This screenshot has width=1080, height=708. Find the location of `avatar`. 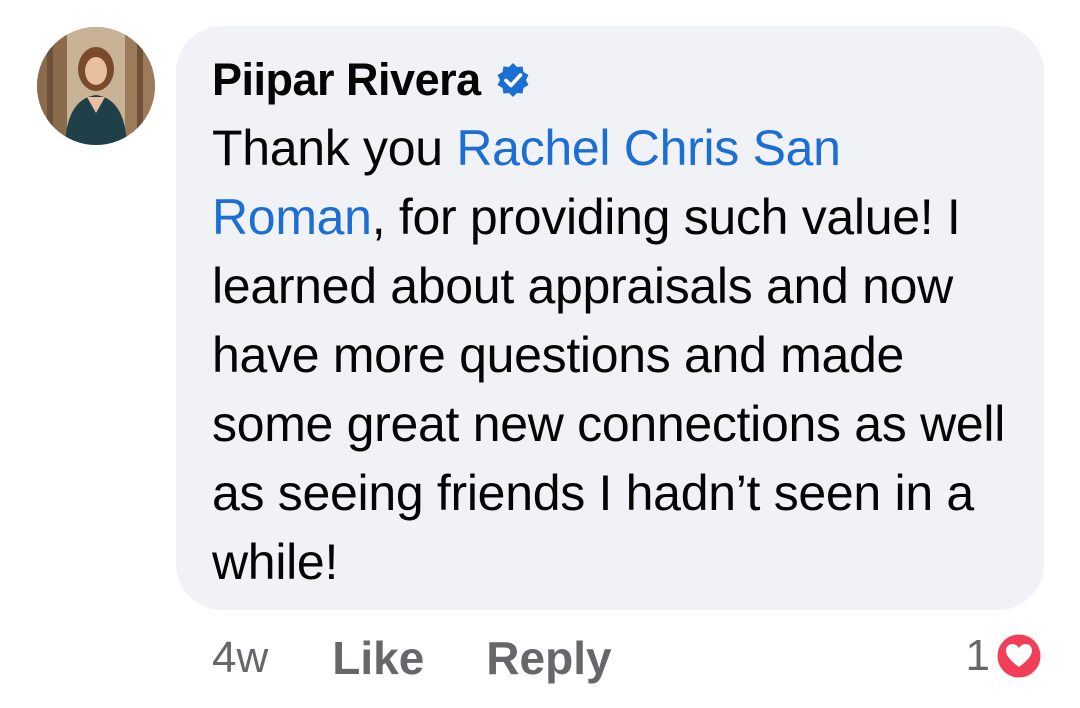

avatar is located at coordinates (96, 86).